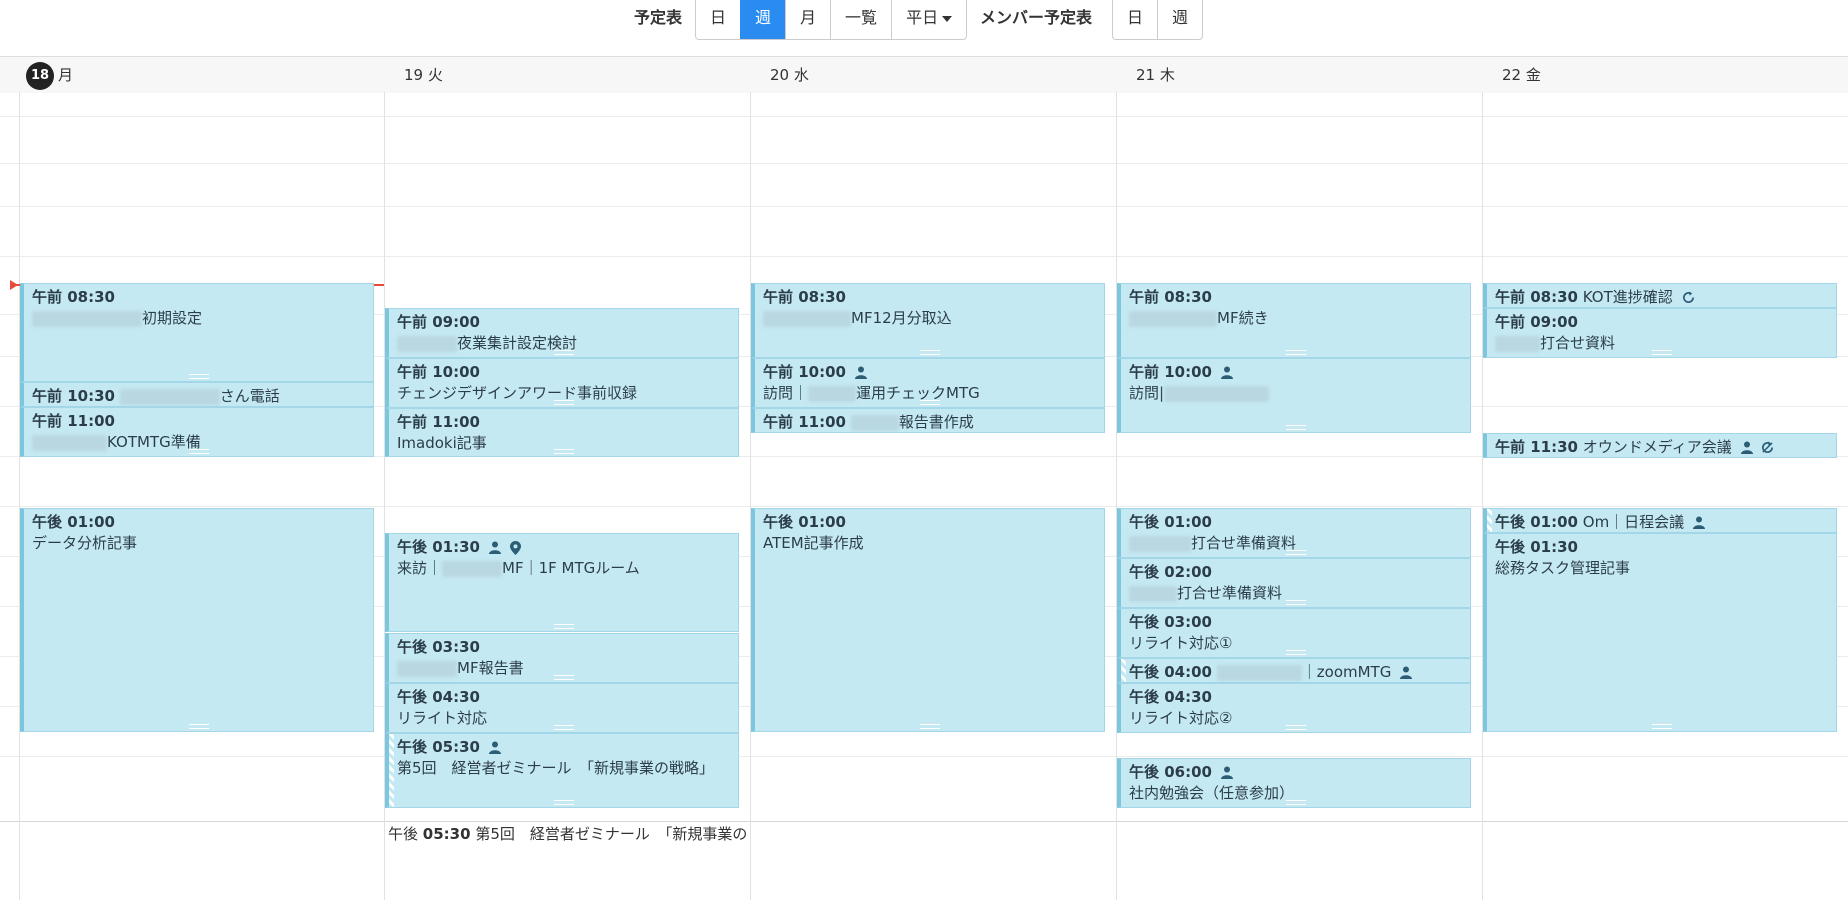 The height and width of the screenshot is (923, 1848). I want to click on event-tue-1630: 午後 04:30 リライト対応, so click(562, 708).